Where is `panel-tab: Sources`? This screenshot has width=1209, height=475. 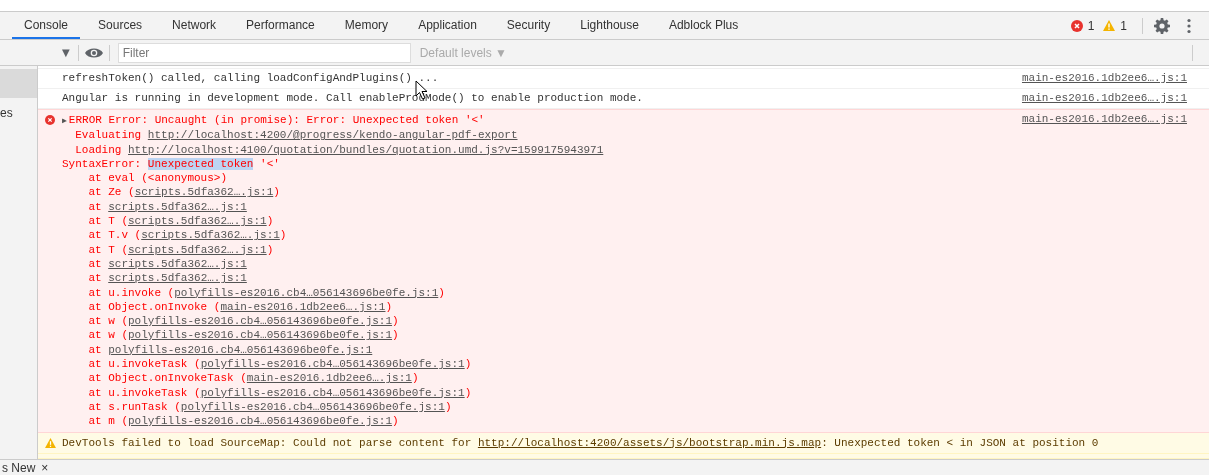
panel-tab: Sources is located at coordinates (120, 25).